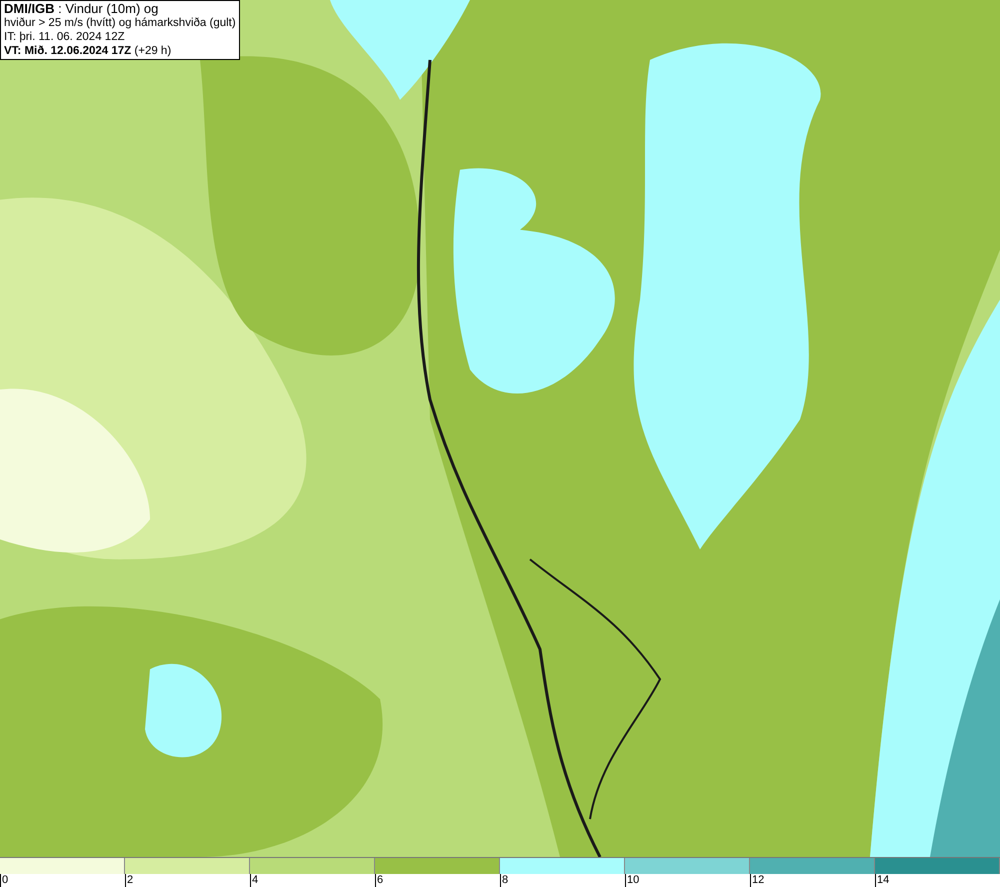 The width and height of the screenshot is (1000, 887). Describe the element at coordinates (82, 9) in the screenshot. I see `title-line: DMI/IGB : Vindur (10m) og` at that location.